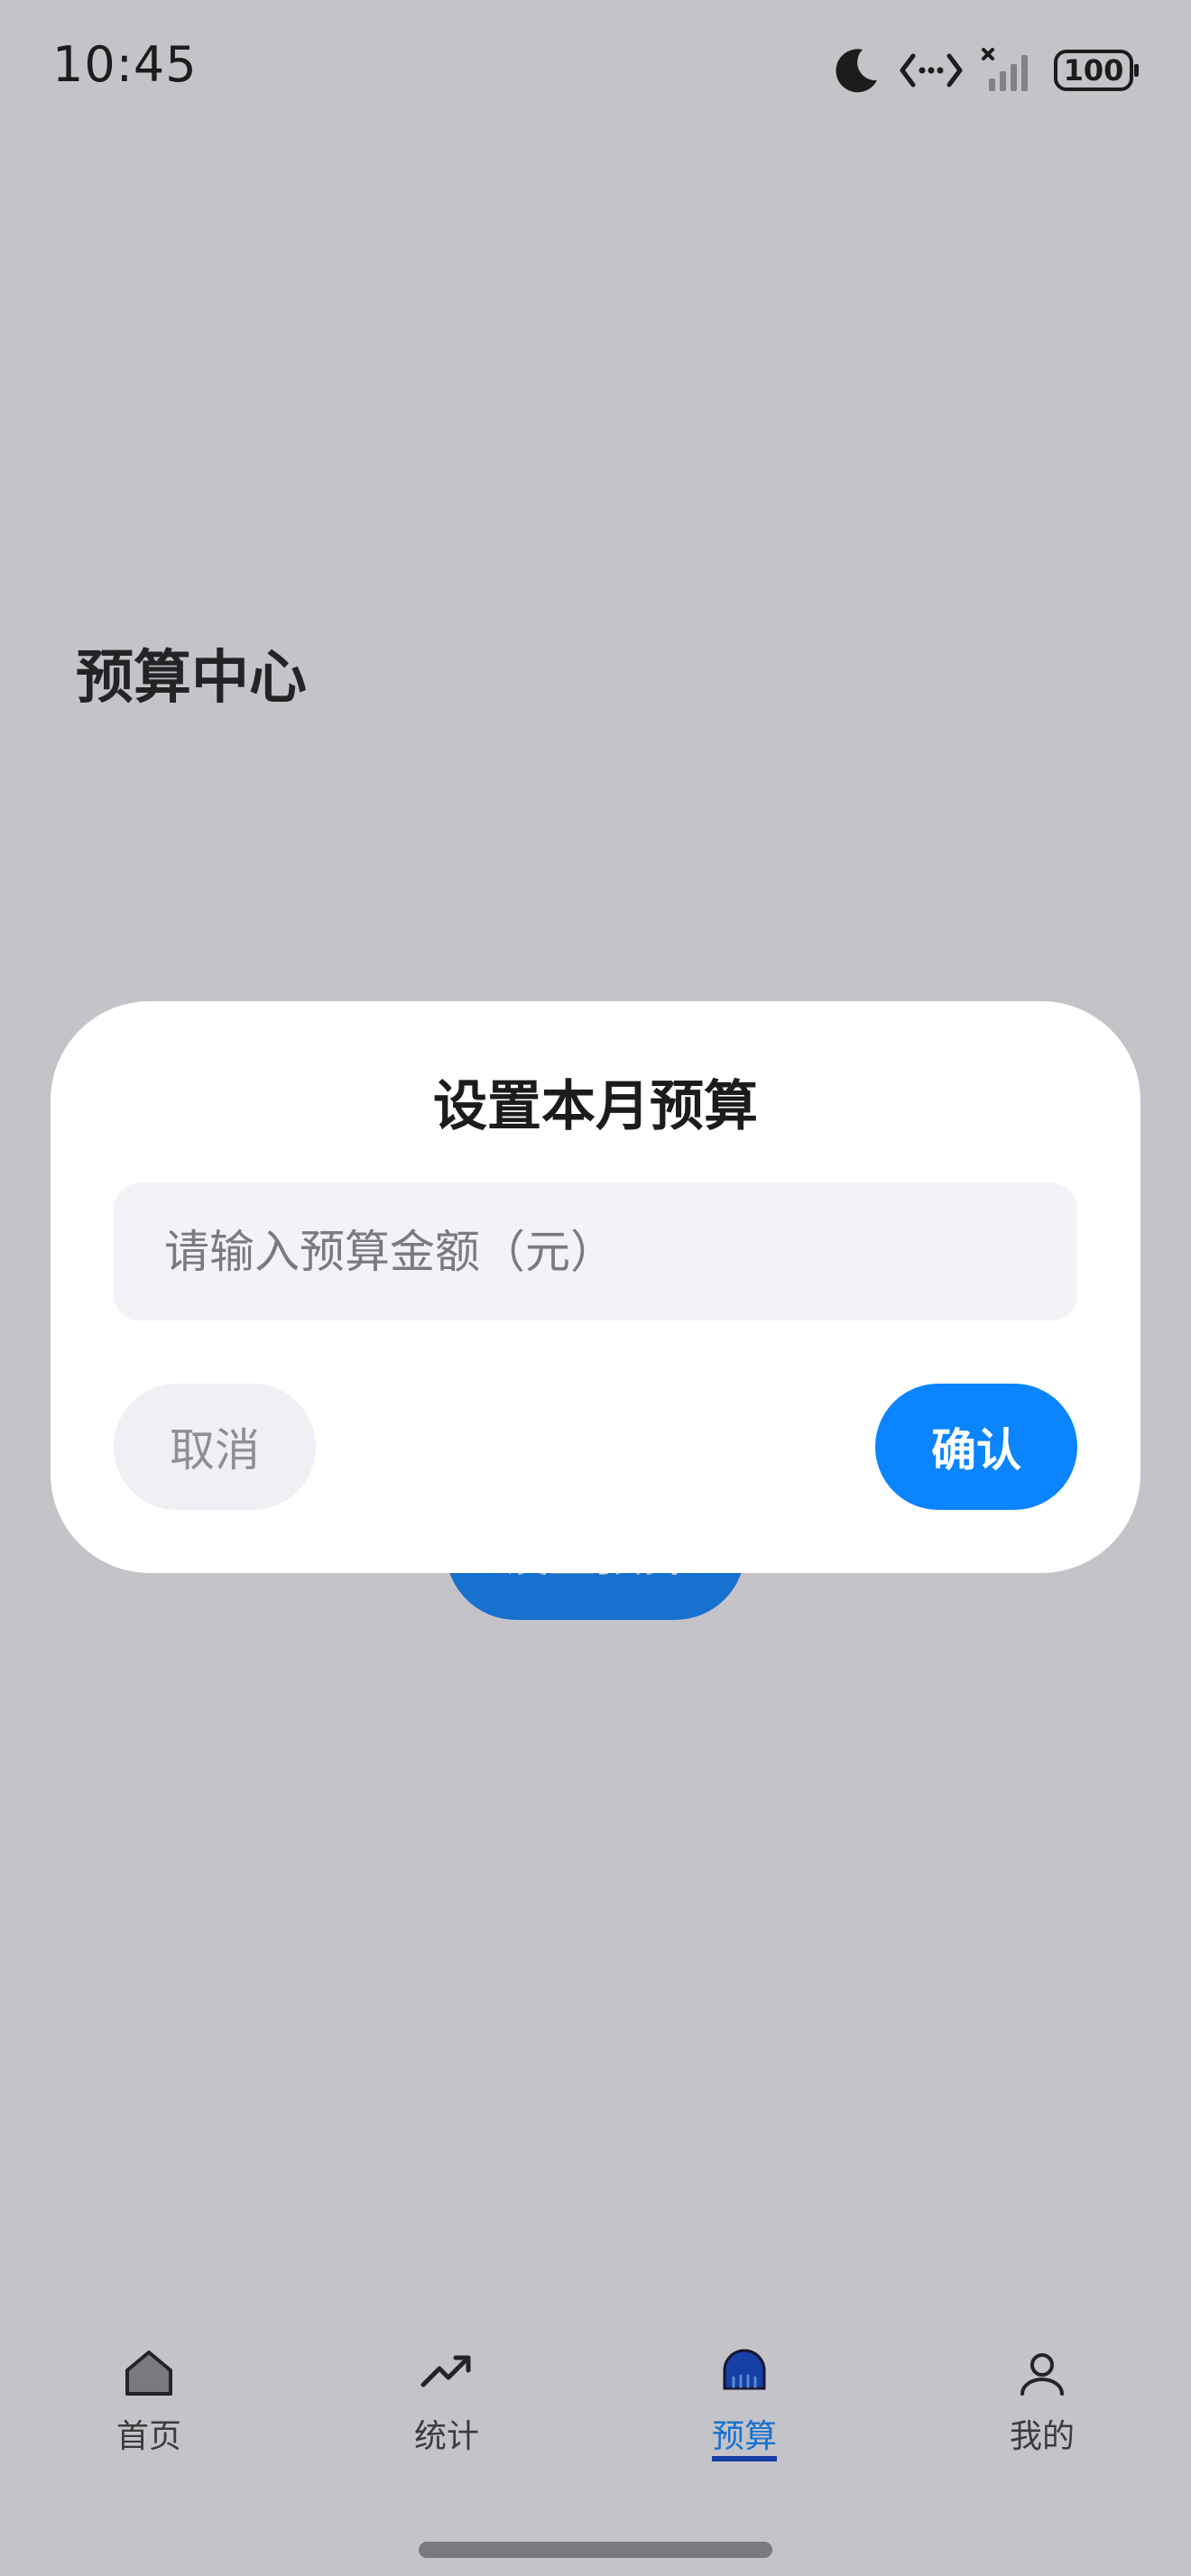  Describe the element at coordinates (595, 1106) in the screenshot. I see `dialog-title: 设置本月预算` at that location.